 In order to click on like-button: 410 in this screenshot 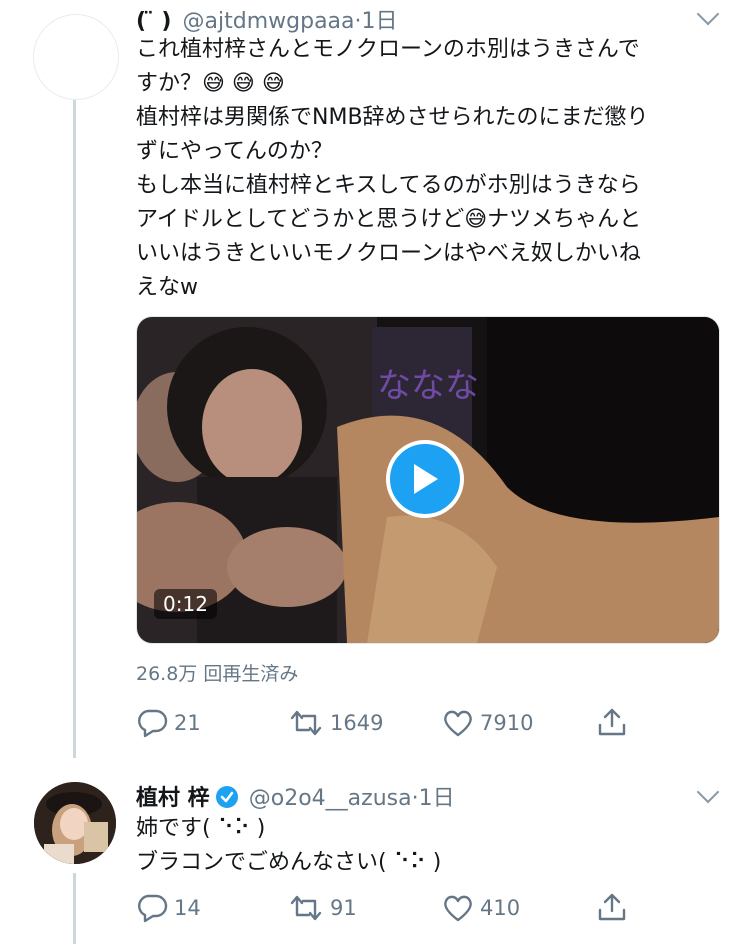, I will do `click(481, 908)`.